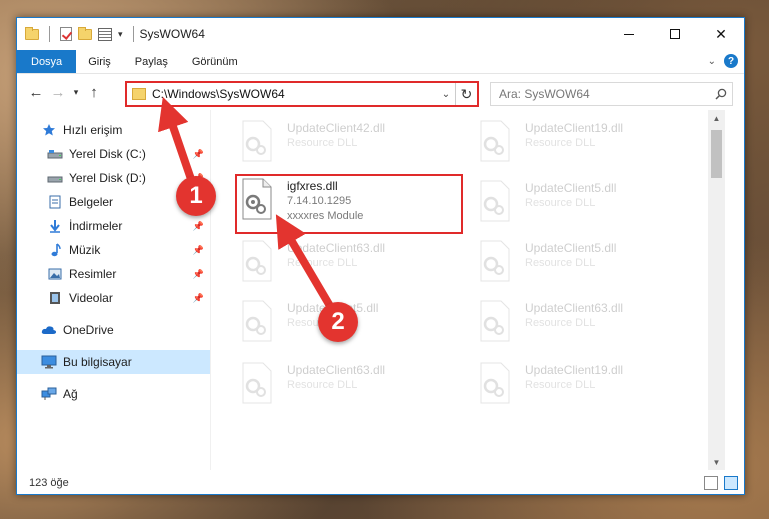  Describe the element at coordinates (177, 140) in the screenshot. I see `arrow-to-address-bar` at that location.